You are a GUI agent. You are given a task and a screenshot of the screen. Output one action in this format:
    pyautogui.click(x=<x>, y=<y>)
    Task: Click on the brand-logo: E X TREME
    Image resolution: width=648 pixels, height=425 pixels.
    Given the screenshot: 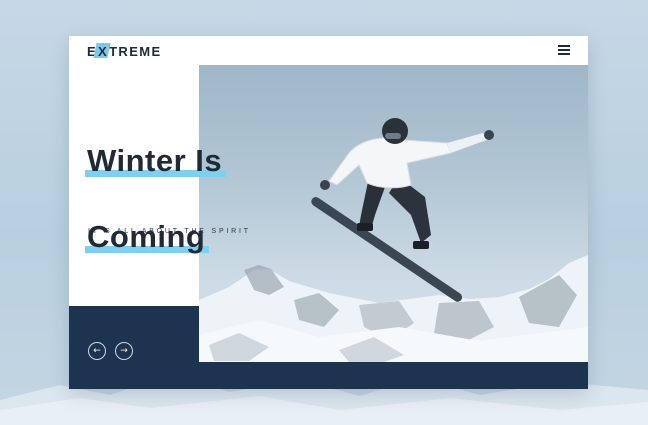 What is the action you would take?
    pyautogui.click(x=124, y=51)
    